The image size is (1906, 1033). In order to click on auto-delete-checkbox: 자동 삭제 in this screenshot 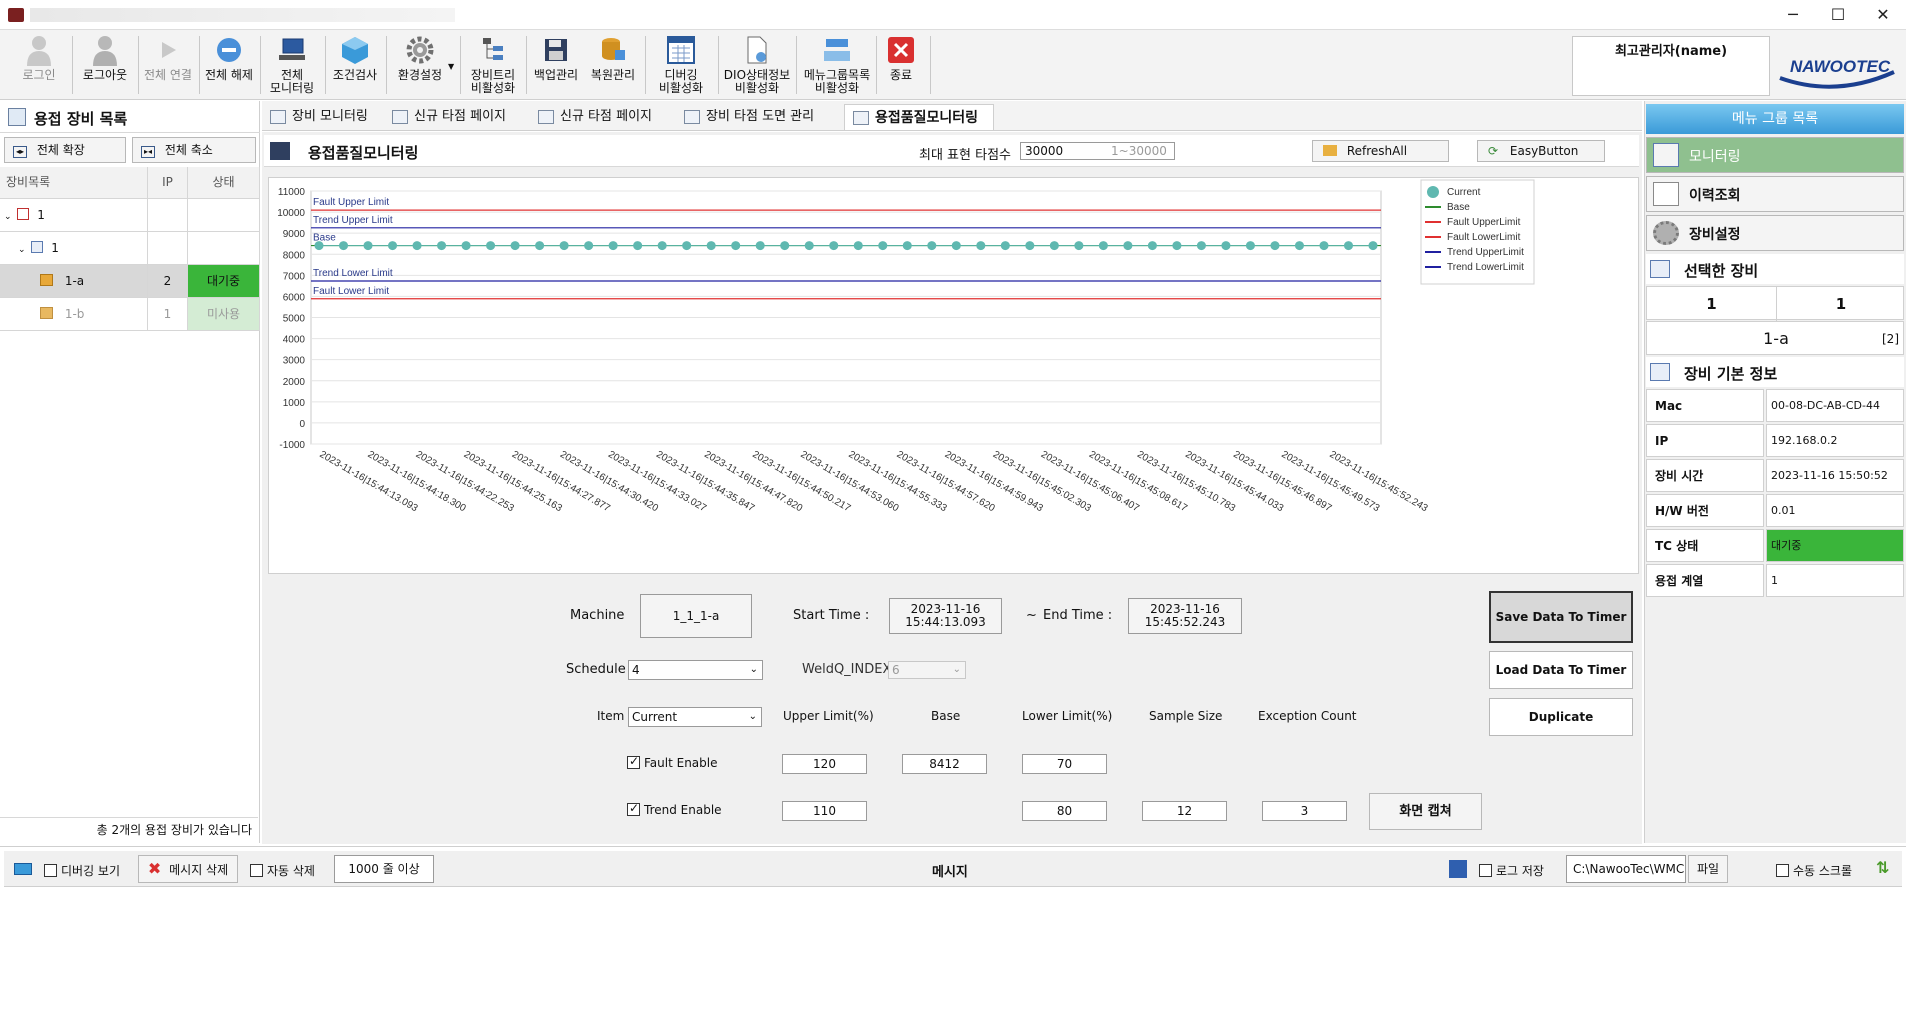, I will do `click(282, 870)`.